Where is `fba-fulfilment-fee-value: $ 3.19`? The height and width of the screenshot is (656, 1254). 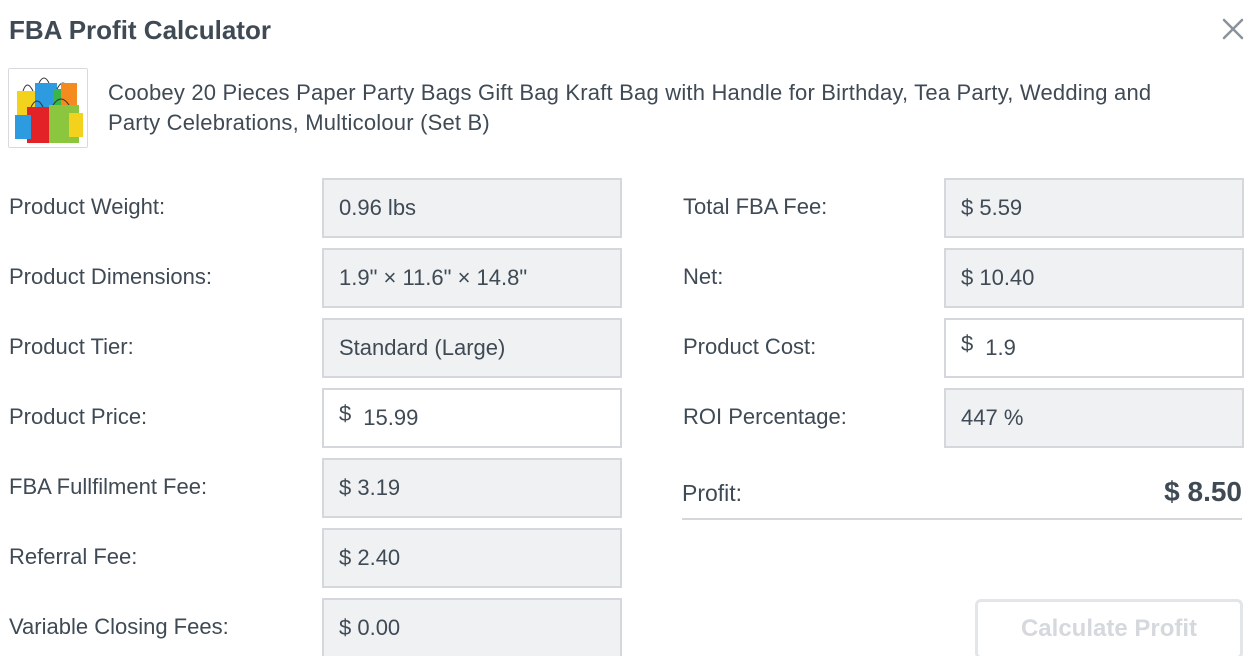 fba-fulfilment-fee-value: $ 3.19 is located at coordinates (370, 487).